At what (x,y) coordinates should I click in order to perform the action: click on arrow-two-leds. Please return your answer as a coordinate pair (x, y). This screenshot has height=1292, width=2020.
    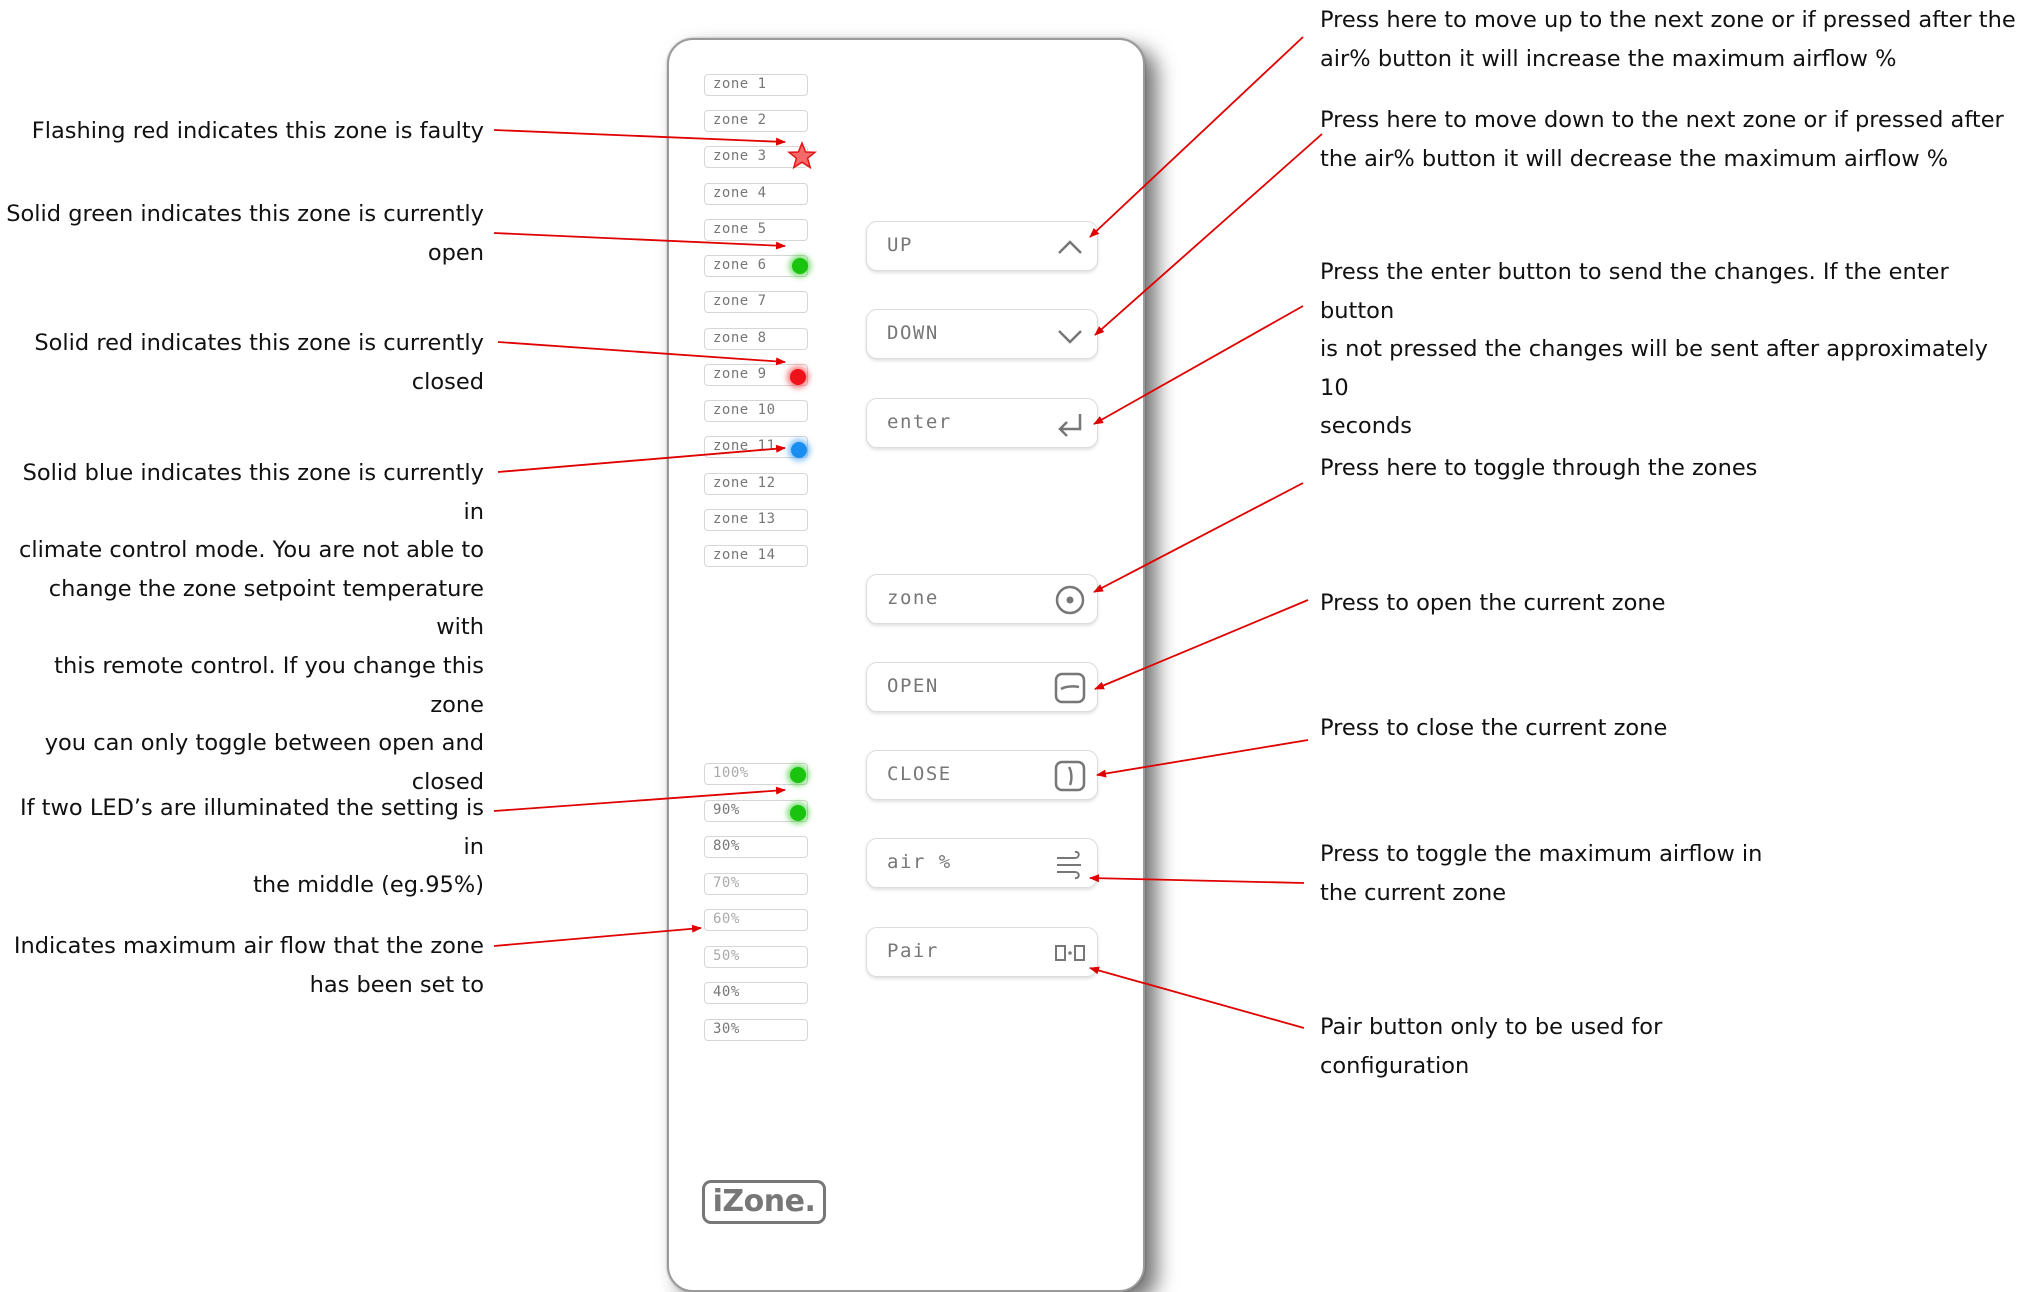
    Looking at the image, I should click on (639, 799).